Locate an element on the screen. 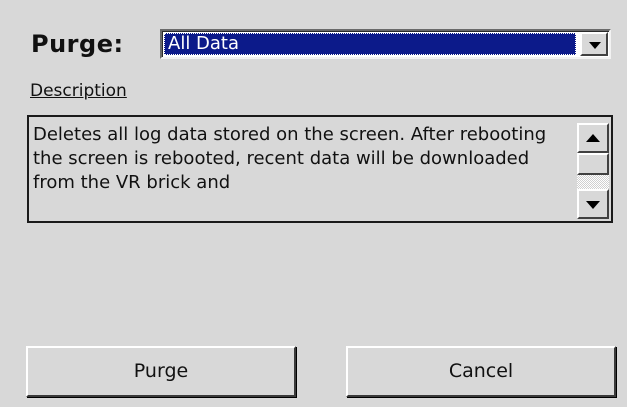 Image resolution: width=627 pixels, height=407 pixels. scroll-down-button is located at coordinates (593, 204).